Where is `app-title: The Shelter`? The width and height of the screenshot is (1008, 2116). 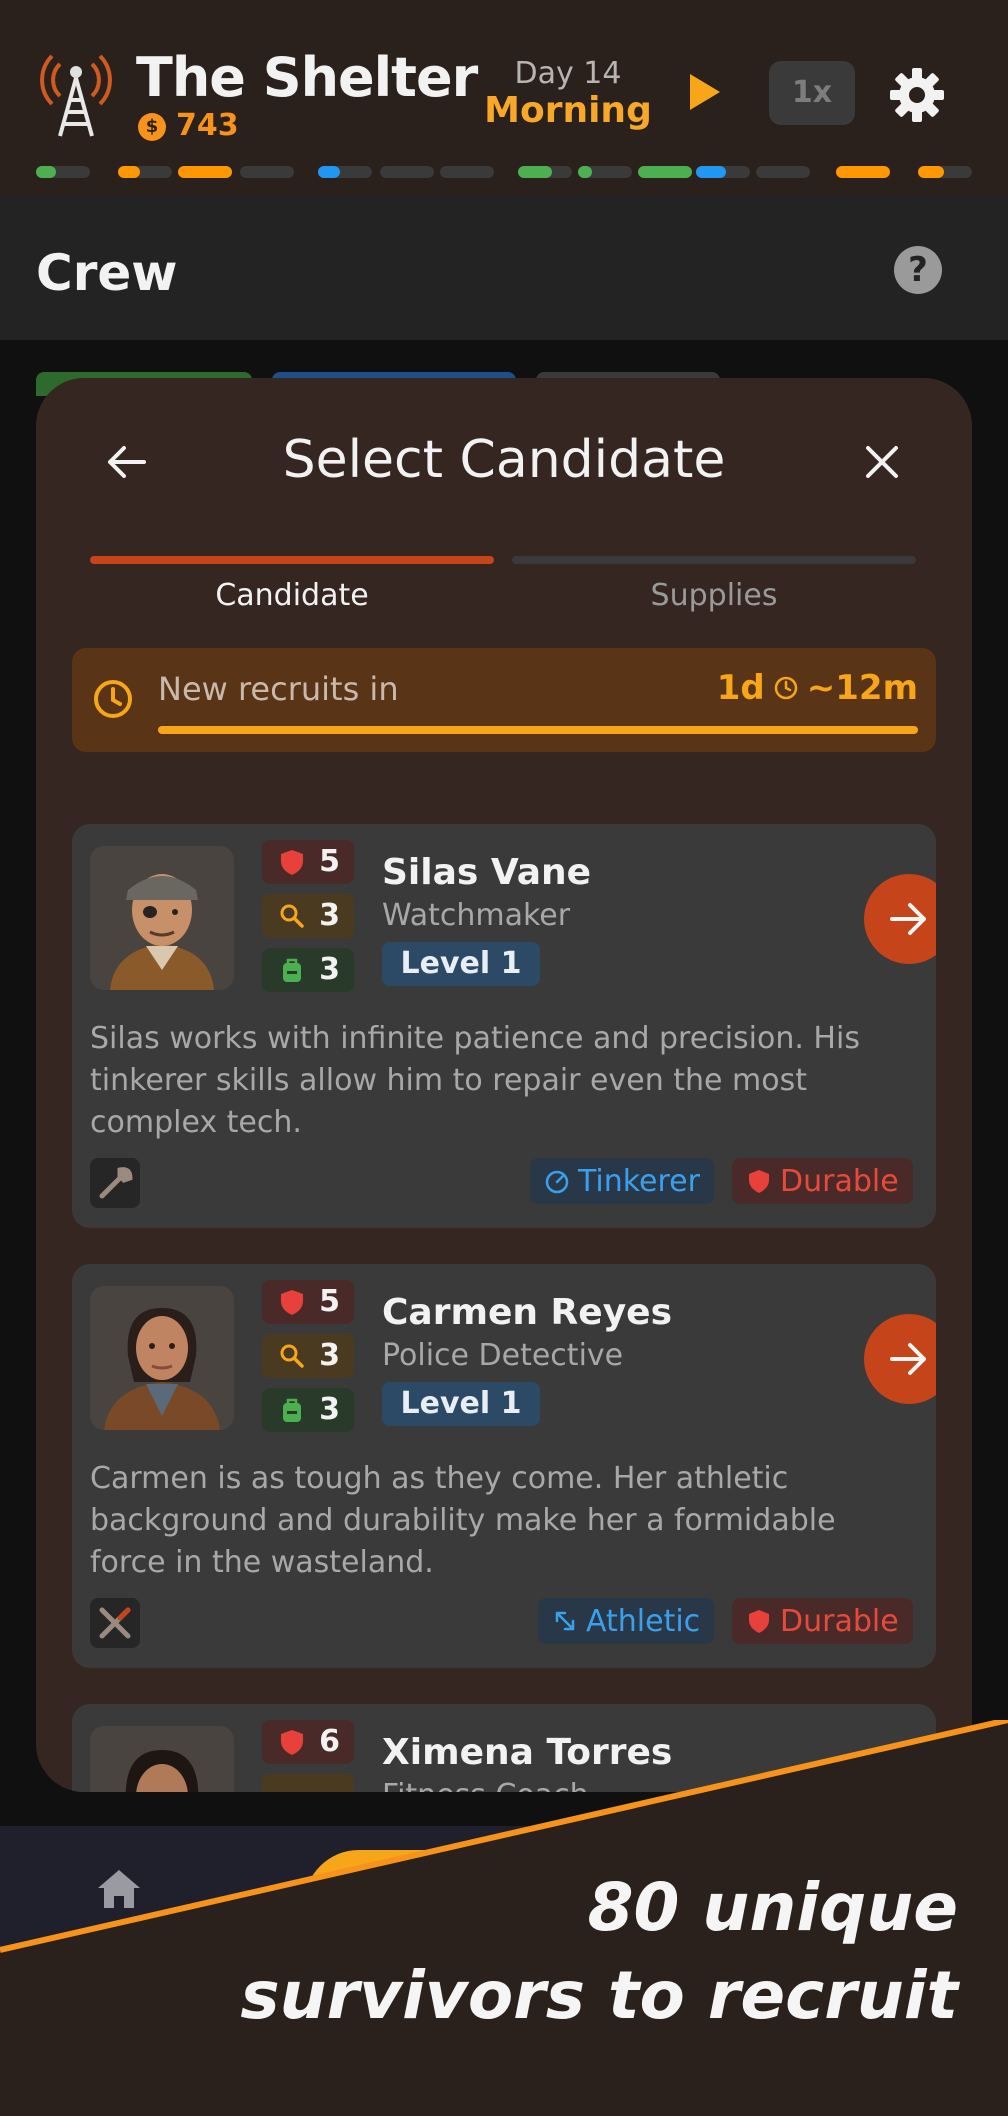 app-title: The Shelter is located at coordinates (307, 77).